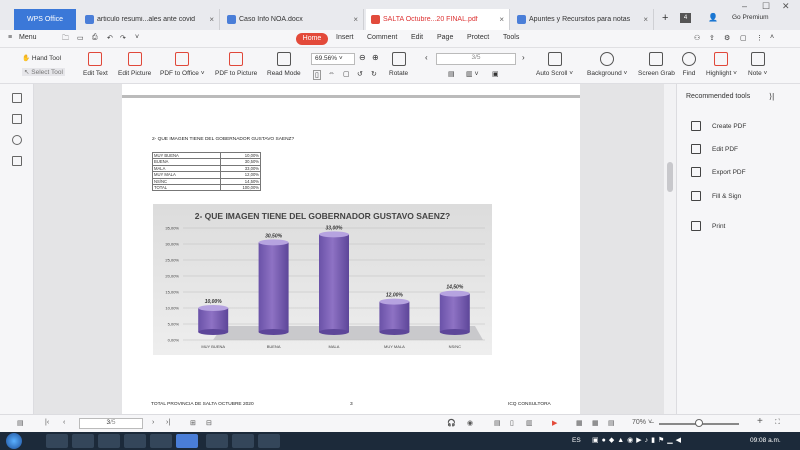 The width and height of the screenshot is (800, 450). I want to click on doc-tab-salta: SALTA Octubre...20 FINAL.pdf ×, so click(438, 19).